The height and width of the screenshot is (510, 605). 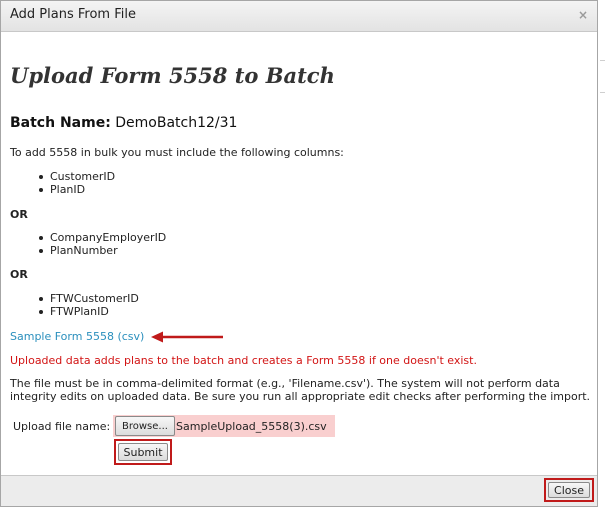 I want to click on close-icon: ×, so click(x=583, y=15).